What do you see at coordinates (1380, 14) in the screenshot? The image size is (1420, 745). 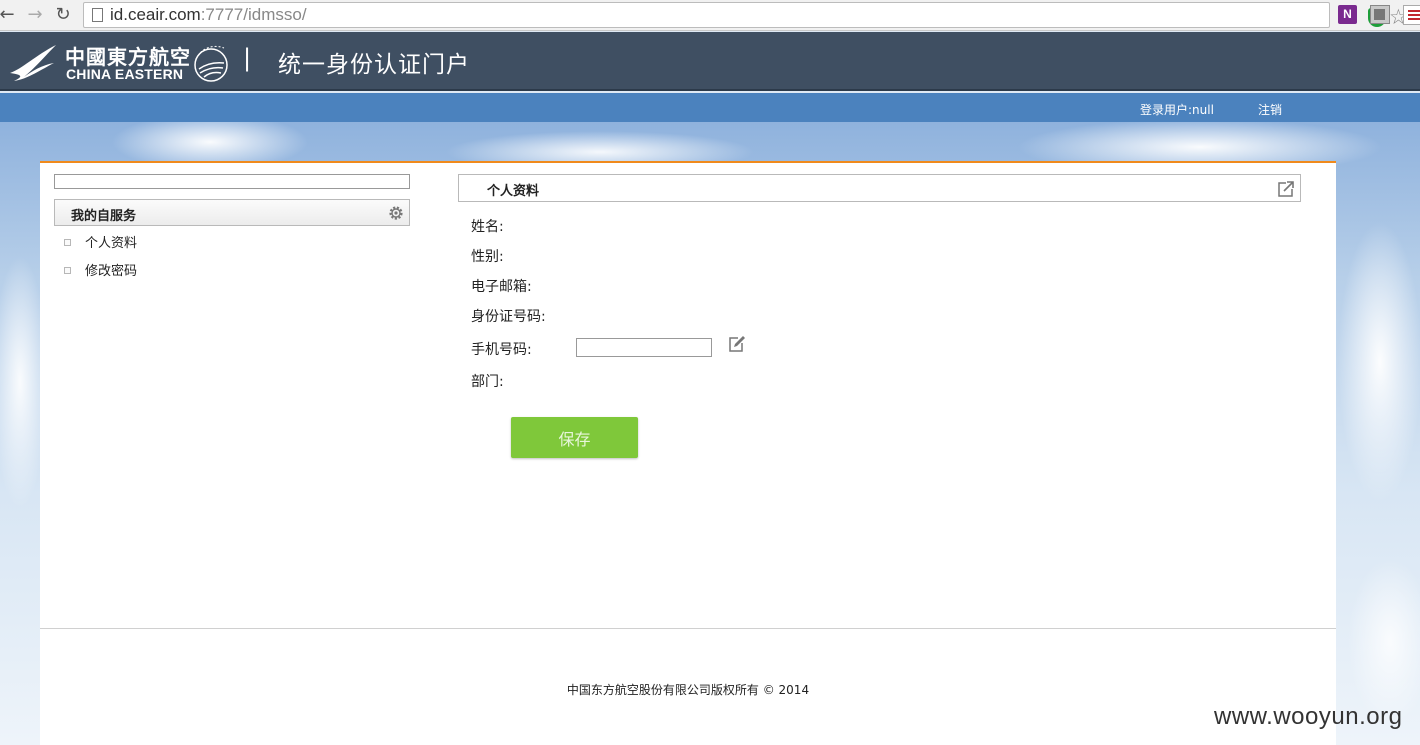 I see `reader-extension-icon` at bounding box center [1380, 14].